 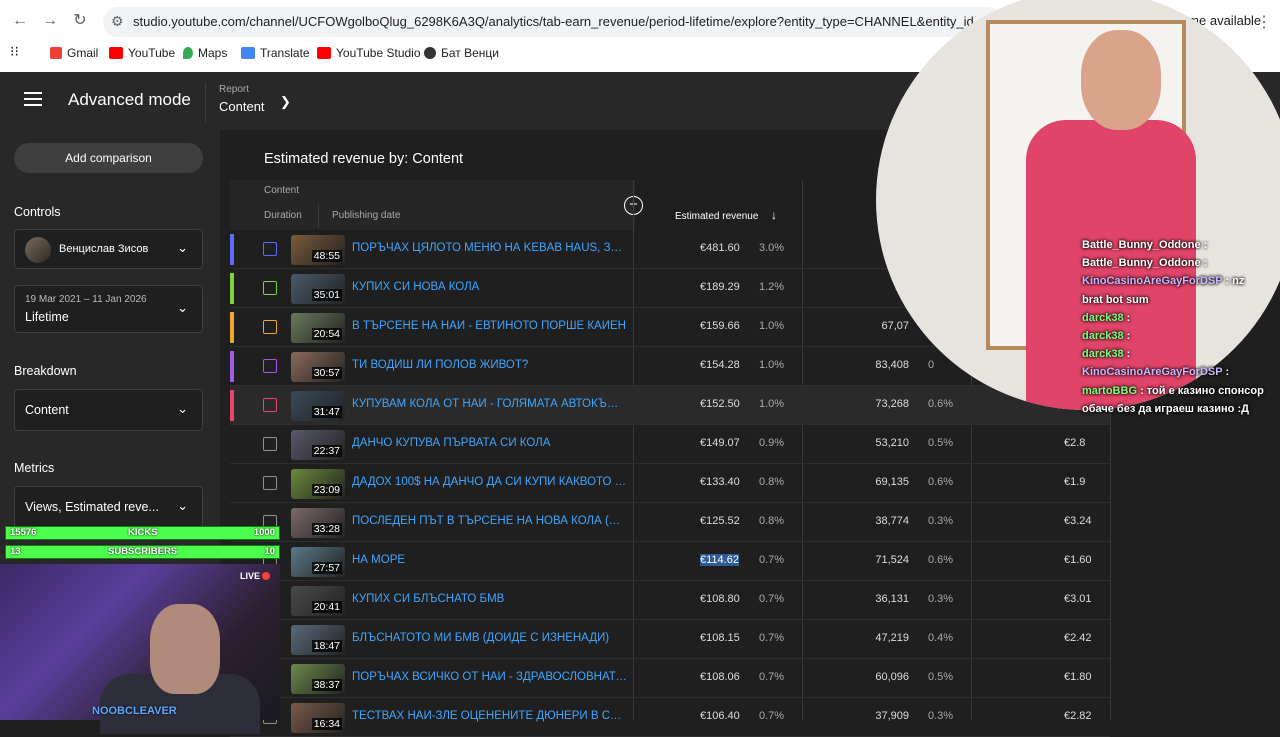 I want to click on metrics-selector: Views, Estimated reve... ⌄, so click(x=108, y=507).